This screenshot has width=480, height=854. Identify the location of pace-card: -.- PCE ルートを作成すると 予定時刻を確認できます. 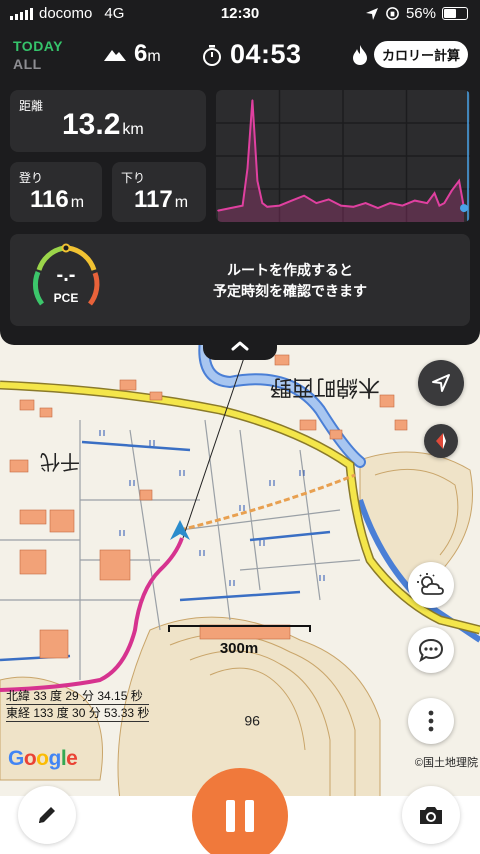
(240, 280).